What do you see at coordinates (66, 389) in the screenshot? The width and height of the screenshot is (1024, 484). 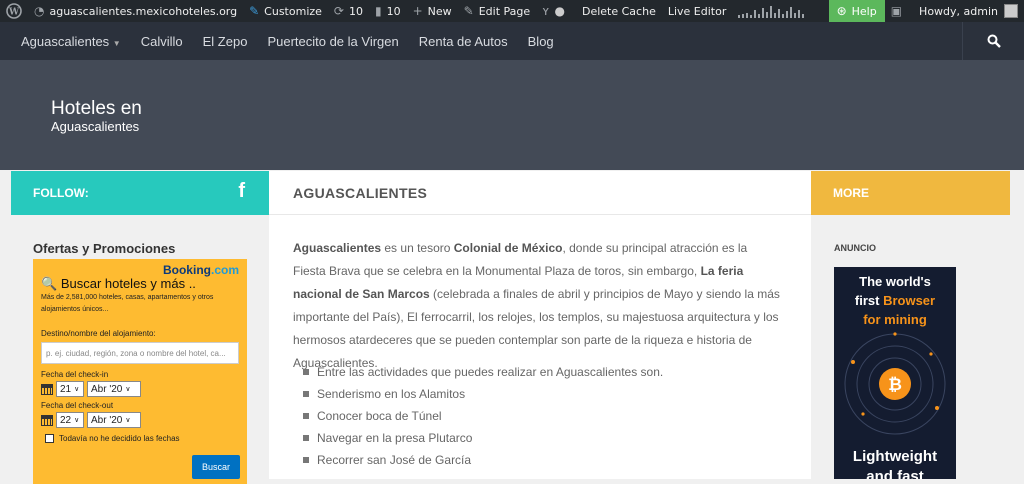 I see `checkin-day: 21` at bounding box center [66, 389].